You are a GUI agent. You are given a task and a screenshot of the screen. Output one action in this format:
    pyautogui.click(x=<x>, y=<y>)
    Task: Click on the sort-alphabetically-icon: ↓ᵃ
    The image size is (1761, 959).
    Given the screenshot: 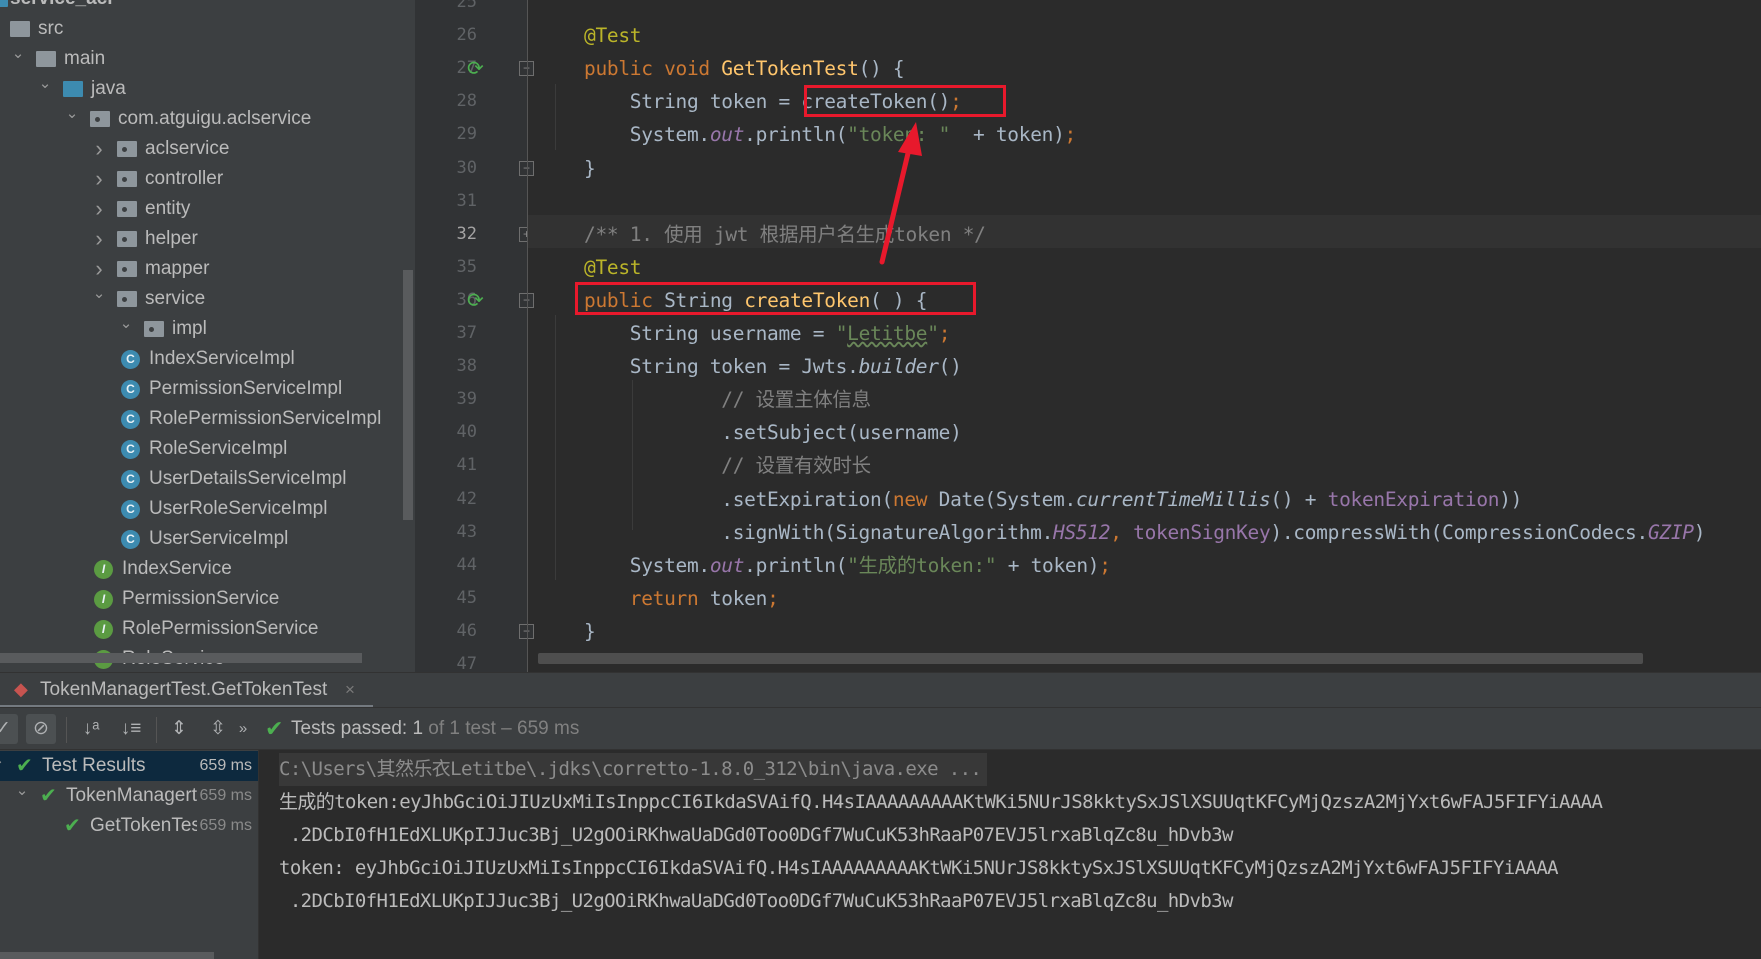 What is the action you would take?
    pyautogui.click(x=91, y=729)
    